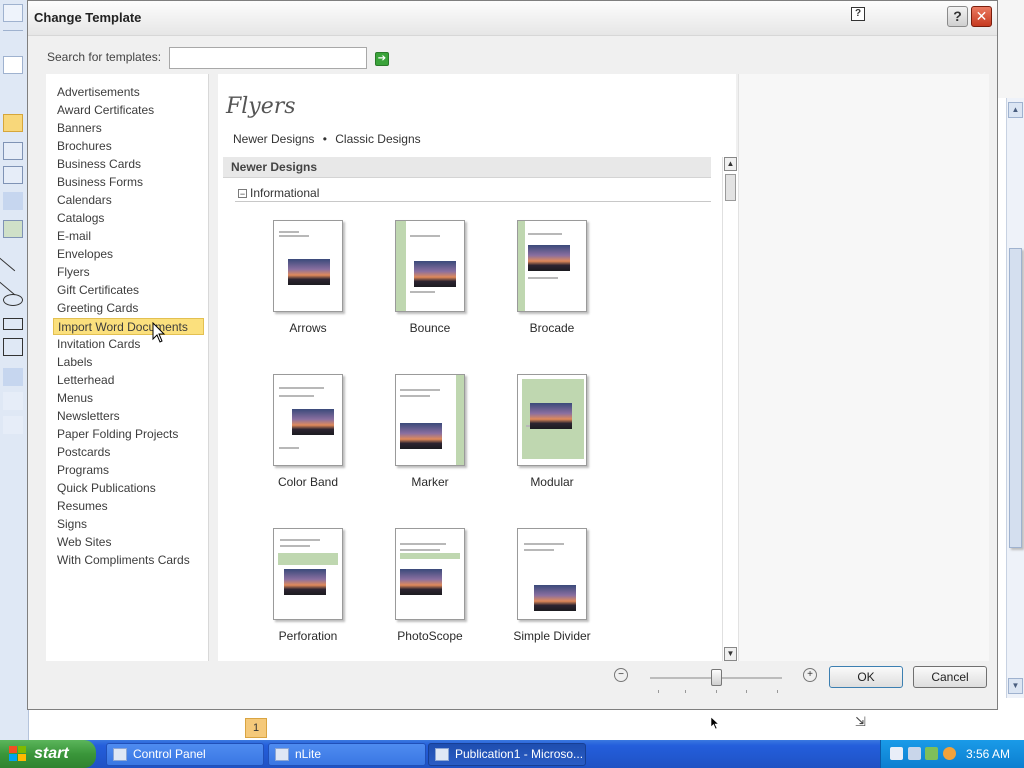 This screenshot has height=768, width=1024. Describe the element at coordinates (13, 281) in the screenshot. I see `arrow-icon` at that location.